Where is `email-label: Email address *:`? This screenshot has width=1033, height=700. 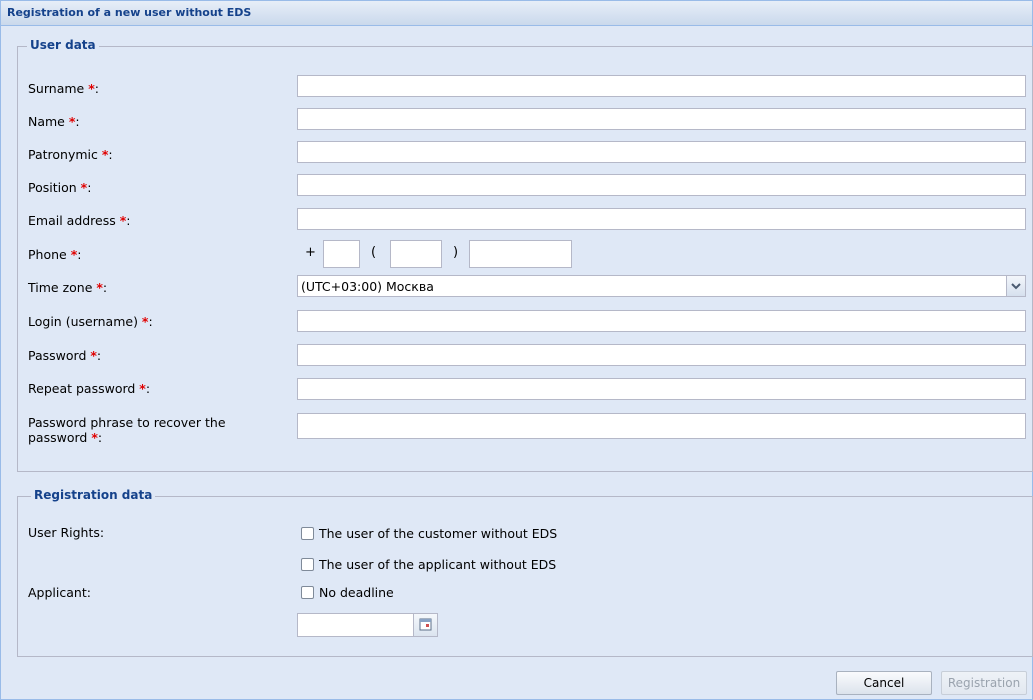 email-label: Email address *: is located at coordinates (79, 220).